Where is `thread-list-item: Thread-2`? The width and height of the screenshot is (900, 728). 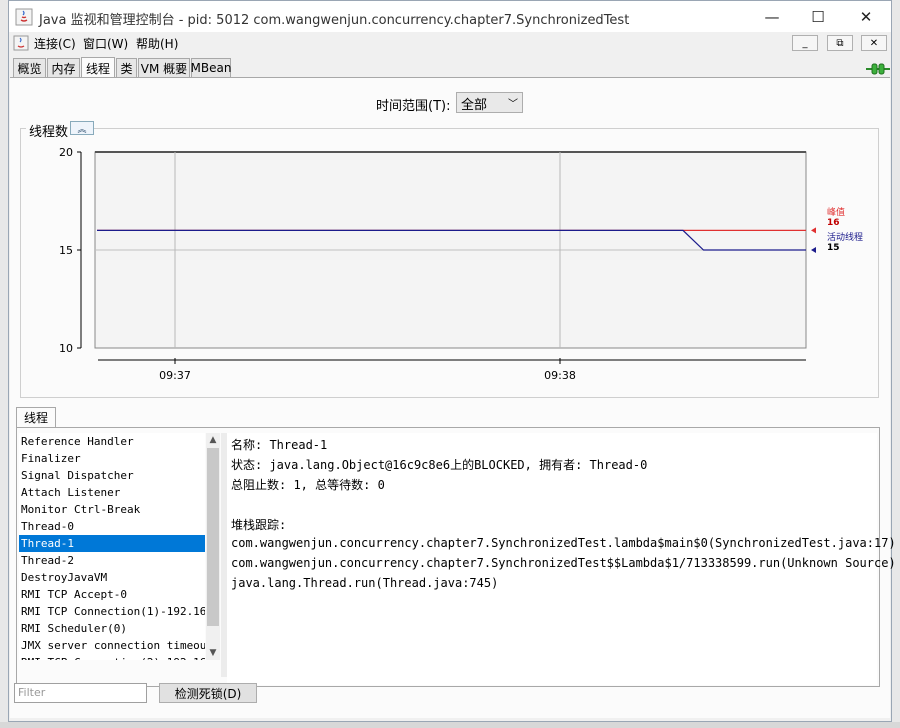 thread-list-item: Thread-2 is located at coordinates (112, 560).